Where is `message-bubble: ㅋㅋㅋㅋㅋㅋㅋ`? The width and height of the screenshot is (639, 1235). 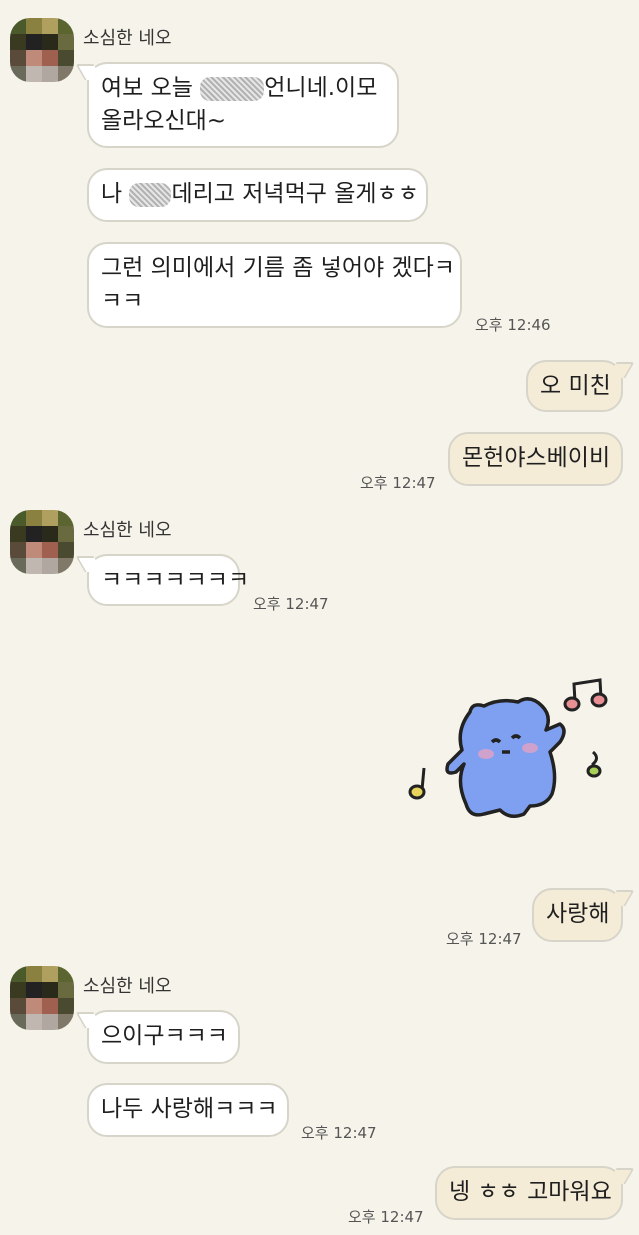
message-bubble: ㅋㅋㅋㅋㅋㅋㅋ is located at coordinates (168, 580).